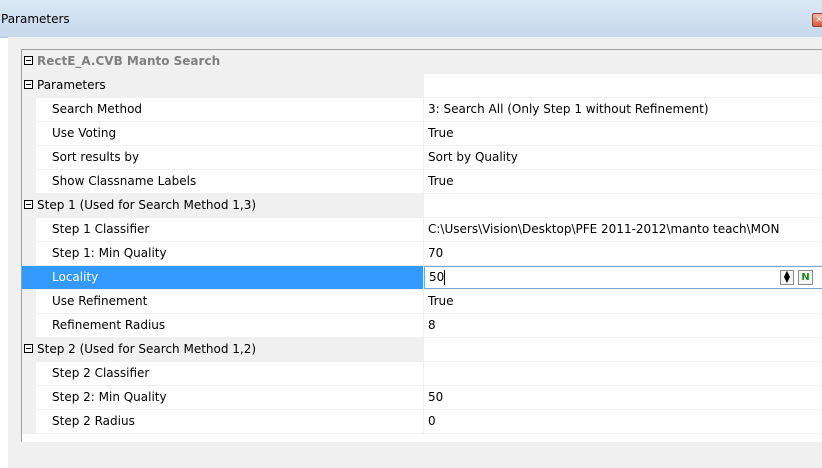 The width and height of the screenshot is (822, 468). I want to click on n-button: N, so click(805, 277).